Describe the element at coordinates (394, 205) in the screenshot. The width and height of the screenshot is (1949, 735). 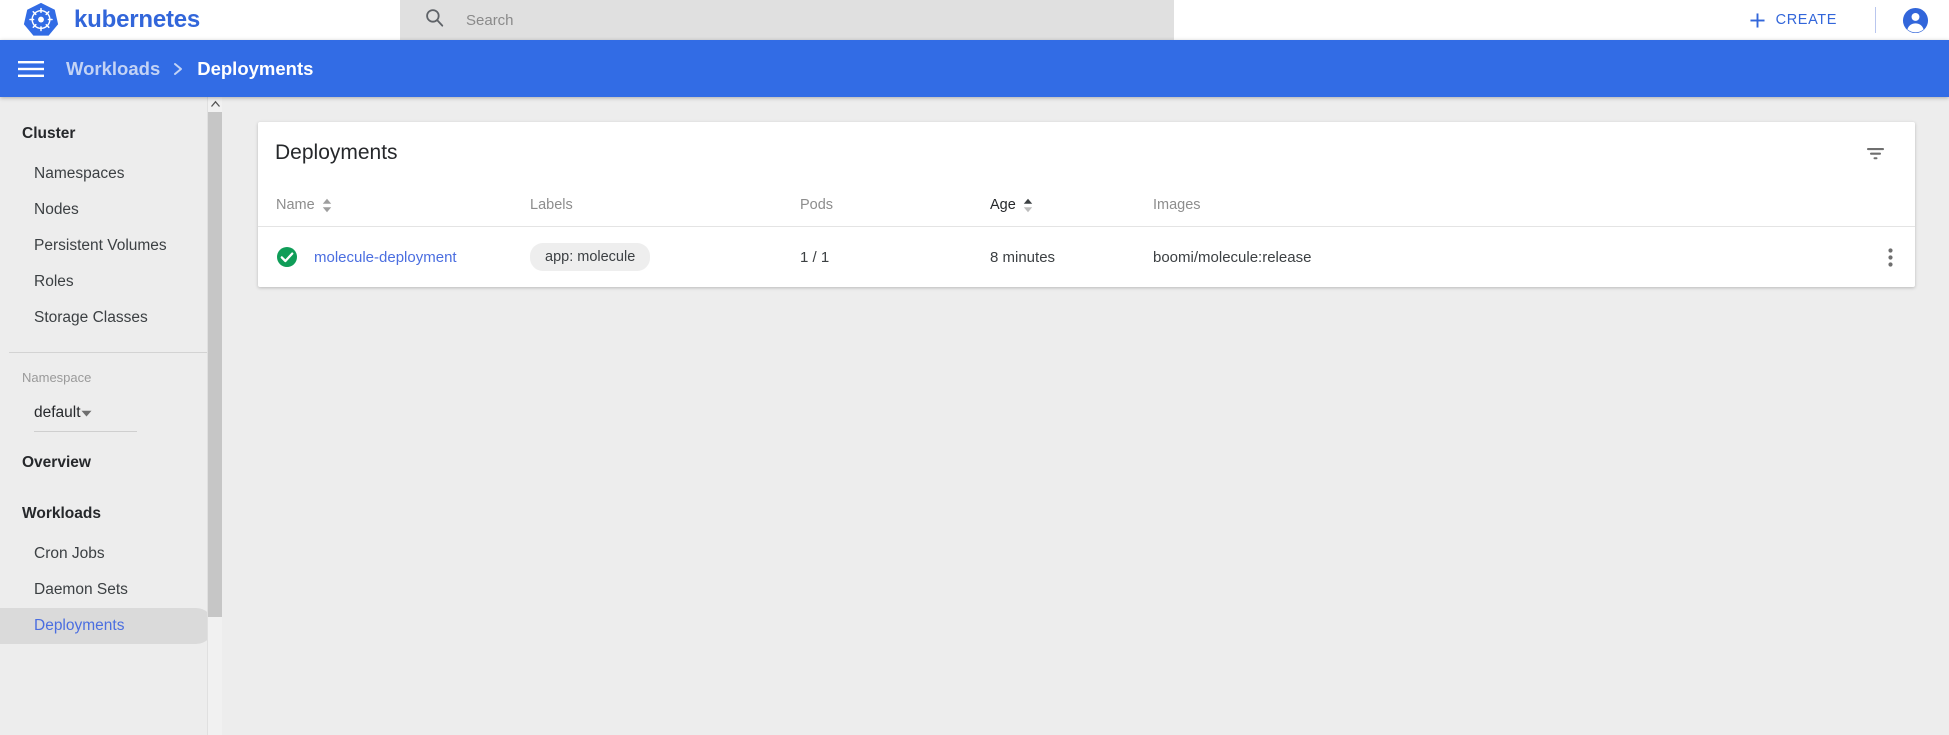
I see `column-header-name: Name` at that location.